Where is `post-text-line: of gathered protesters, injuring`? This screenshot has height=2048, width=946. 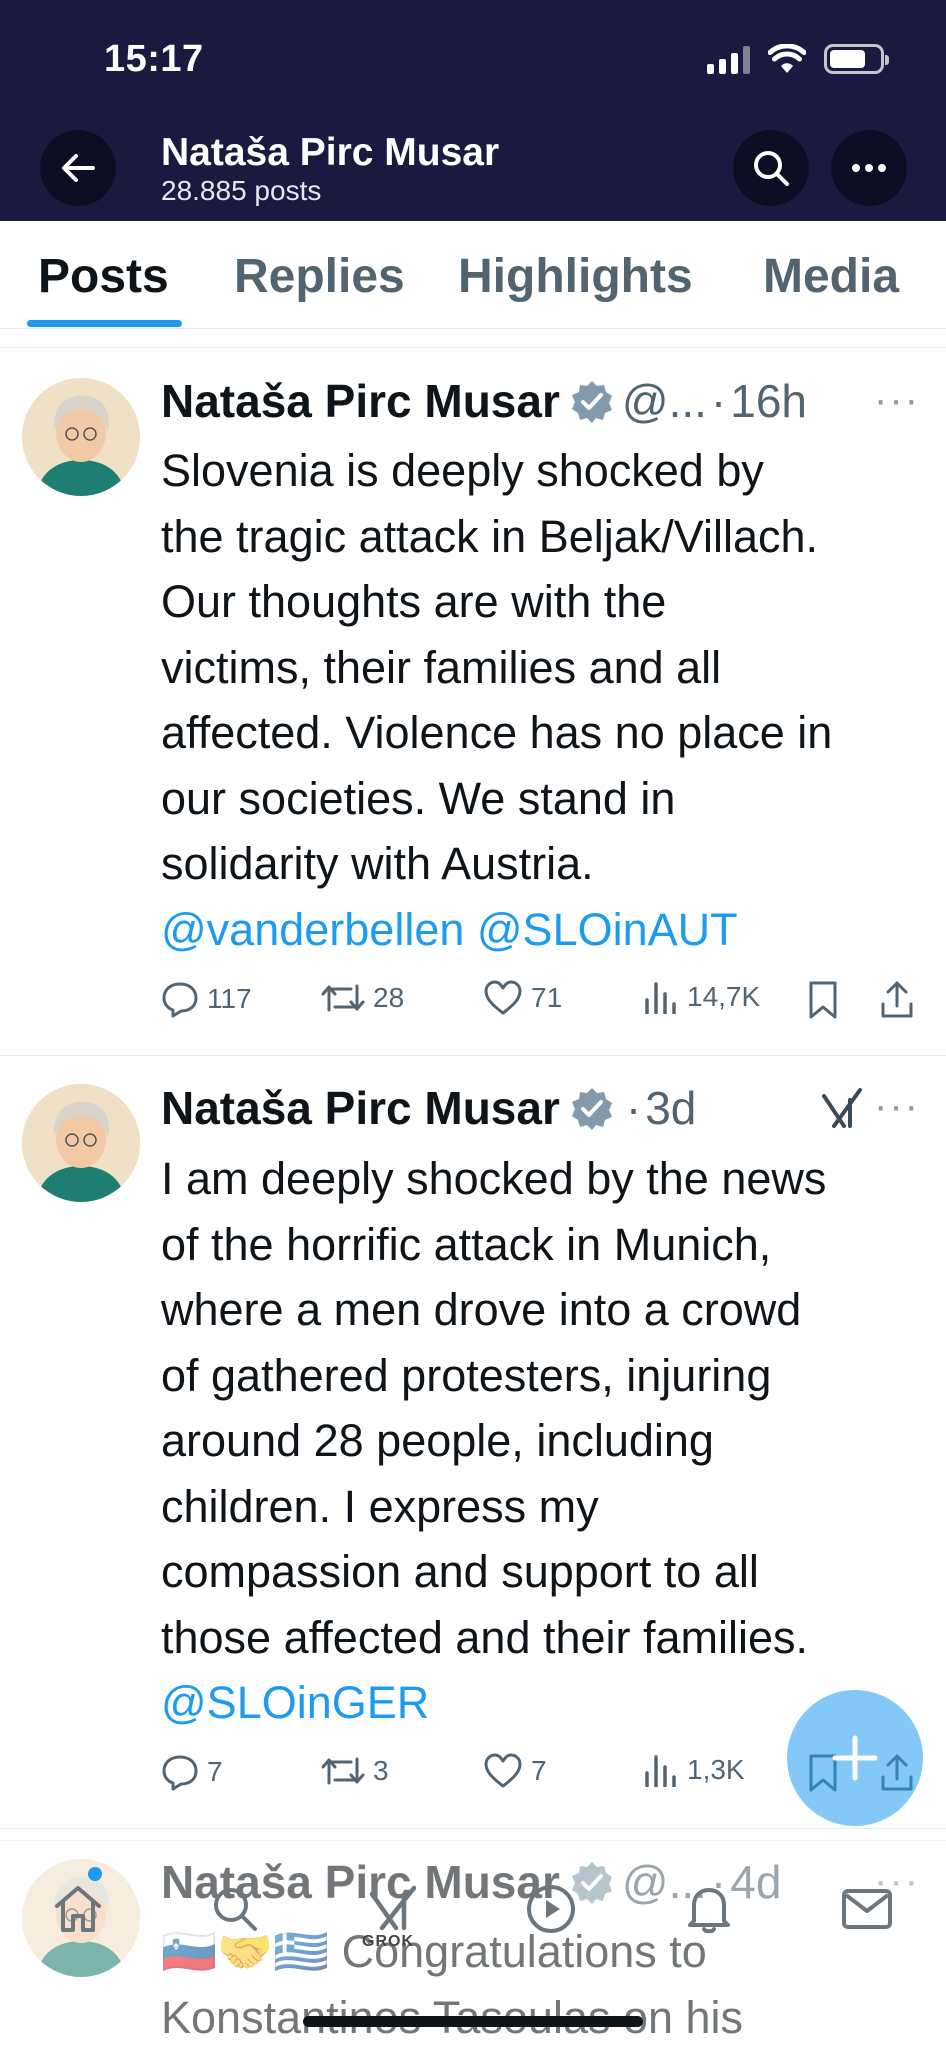 post-text-line: of gathered protesters, injuring is located at coordinates (466, 1375).